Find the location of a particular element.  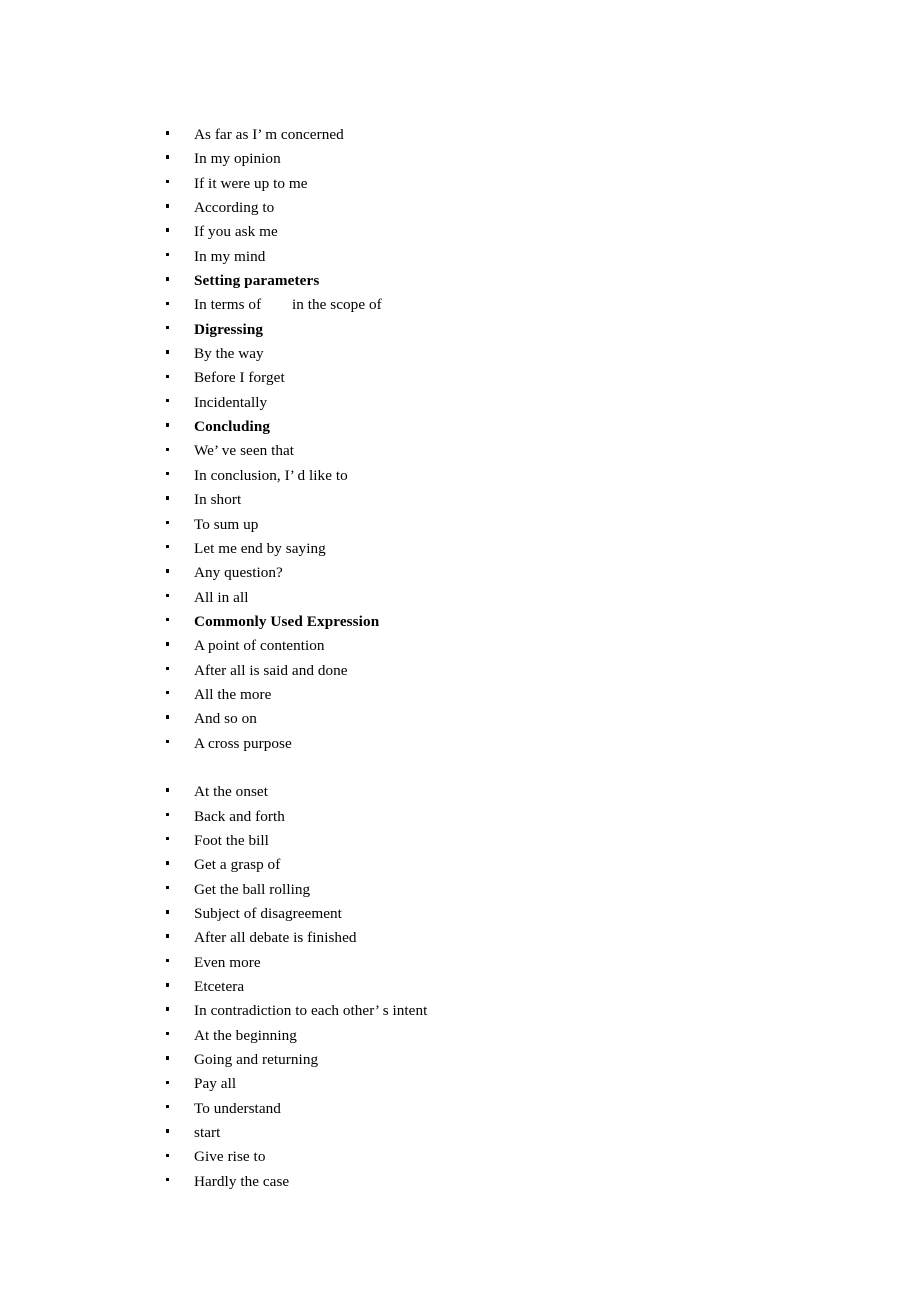

list-item: All in all is located at coordinates (460, 598).